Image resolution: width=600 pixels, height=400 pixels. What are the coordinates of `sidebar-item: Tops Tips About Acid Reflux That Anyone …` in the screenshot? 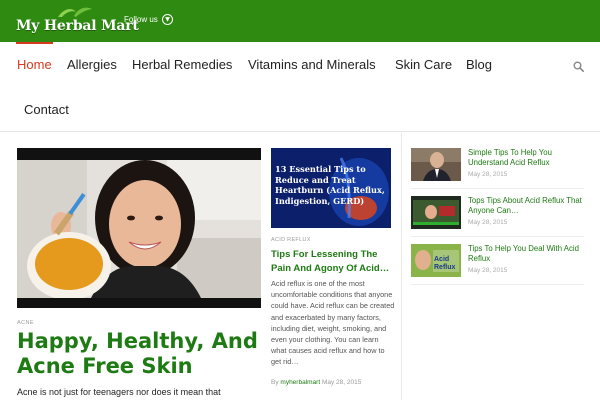 It's located at (501, 215).